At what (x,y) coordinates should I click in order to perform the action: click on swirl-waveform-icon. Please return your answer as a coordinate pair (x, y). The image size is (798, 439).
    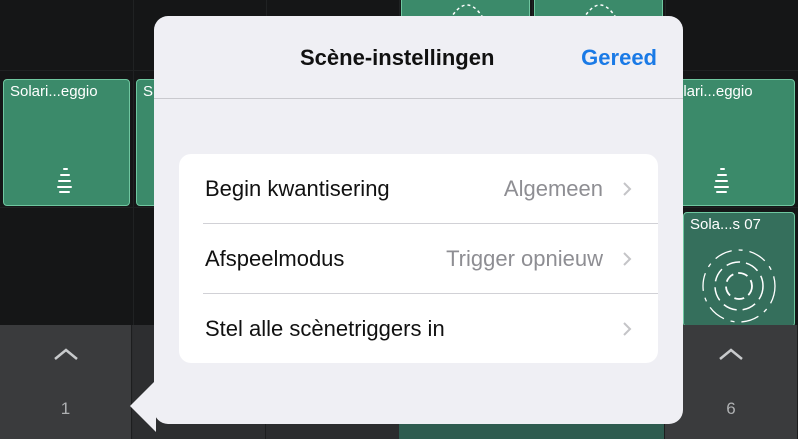
    Looking at the image, I should click on (739, 286).